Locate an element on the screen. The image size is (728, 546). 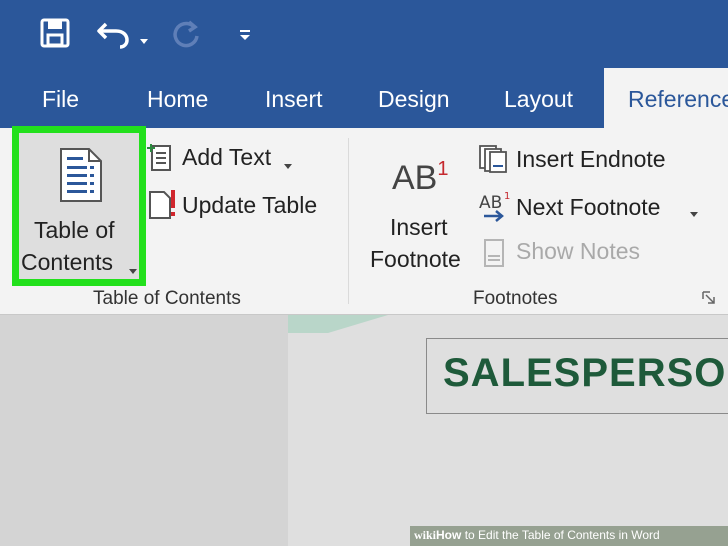
watermark-text: to Edit the Table of Contents in Word is located at coordinates (560, 535).